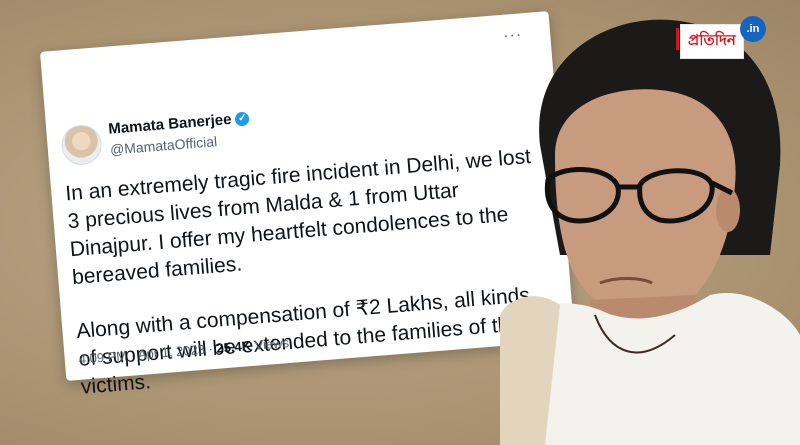  What do you see at coordinates (163, 145) in the screenshot?
I see `author-handle: @MamataOfficial` at bounding box center [163, 145].